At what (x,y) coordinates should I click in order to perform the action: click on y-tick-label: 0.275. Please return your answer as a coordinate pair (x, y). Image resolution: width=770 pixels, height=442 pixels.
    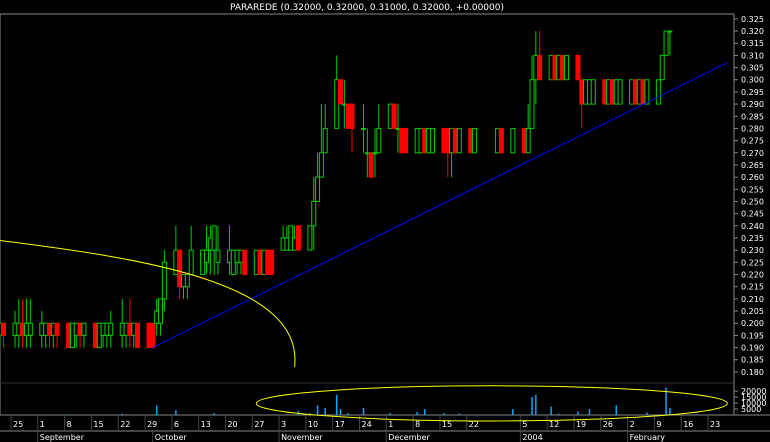
    Looking at the image, I should click on (752, 141).